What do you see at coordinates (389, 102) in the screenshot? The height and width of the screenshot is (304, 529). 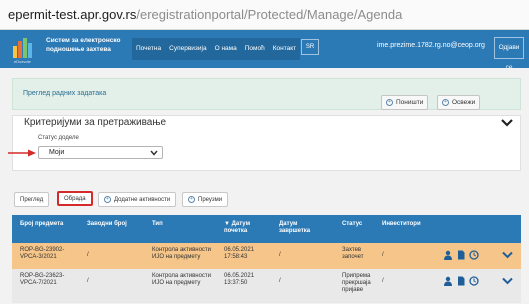 I see `cancel-icon: +` at bounding box center [389, 102].